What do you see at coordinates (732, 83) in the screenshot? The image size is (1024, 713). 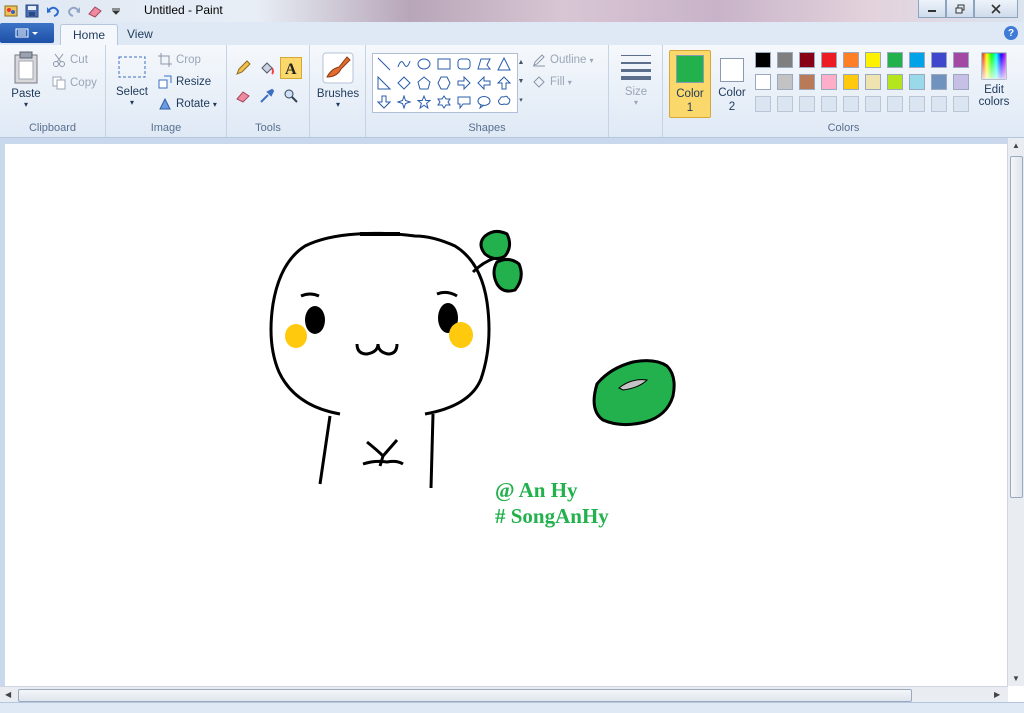 I see `color2-button: Color 2` at bounding box center [732, 83].